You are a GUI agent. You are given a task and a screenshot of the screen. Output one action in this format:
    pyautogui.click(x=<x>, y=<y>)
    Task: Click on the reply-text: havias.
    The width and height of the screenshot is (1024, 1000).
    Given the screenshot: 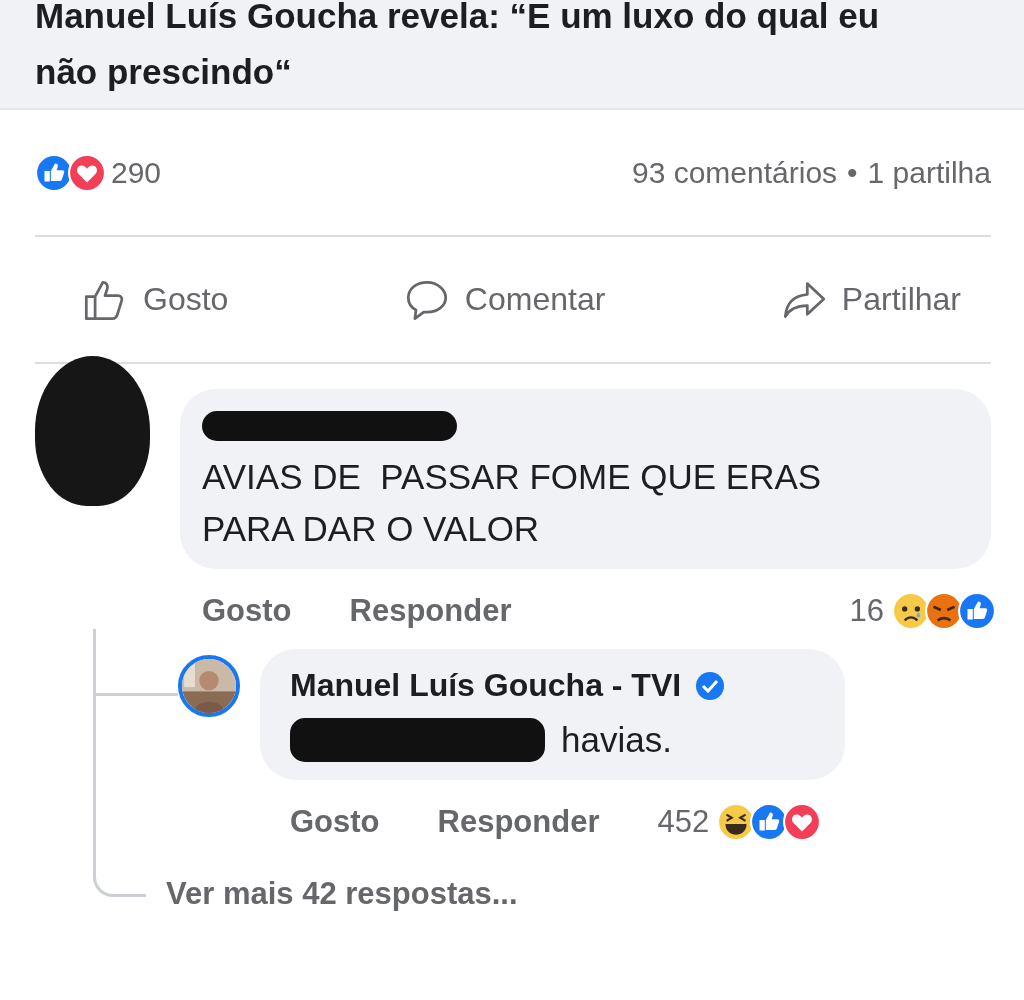 What is the action you would take?
    pyautogui.click(x=616, y=740)
    